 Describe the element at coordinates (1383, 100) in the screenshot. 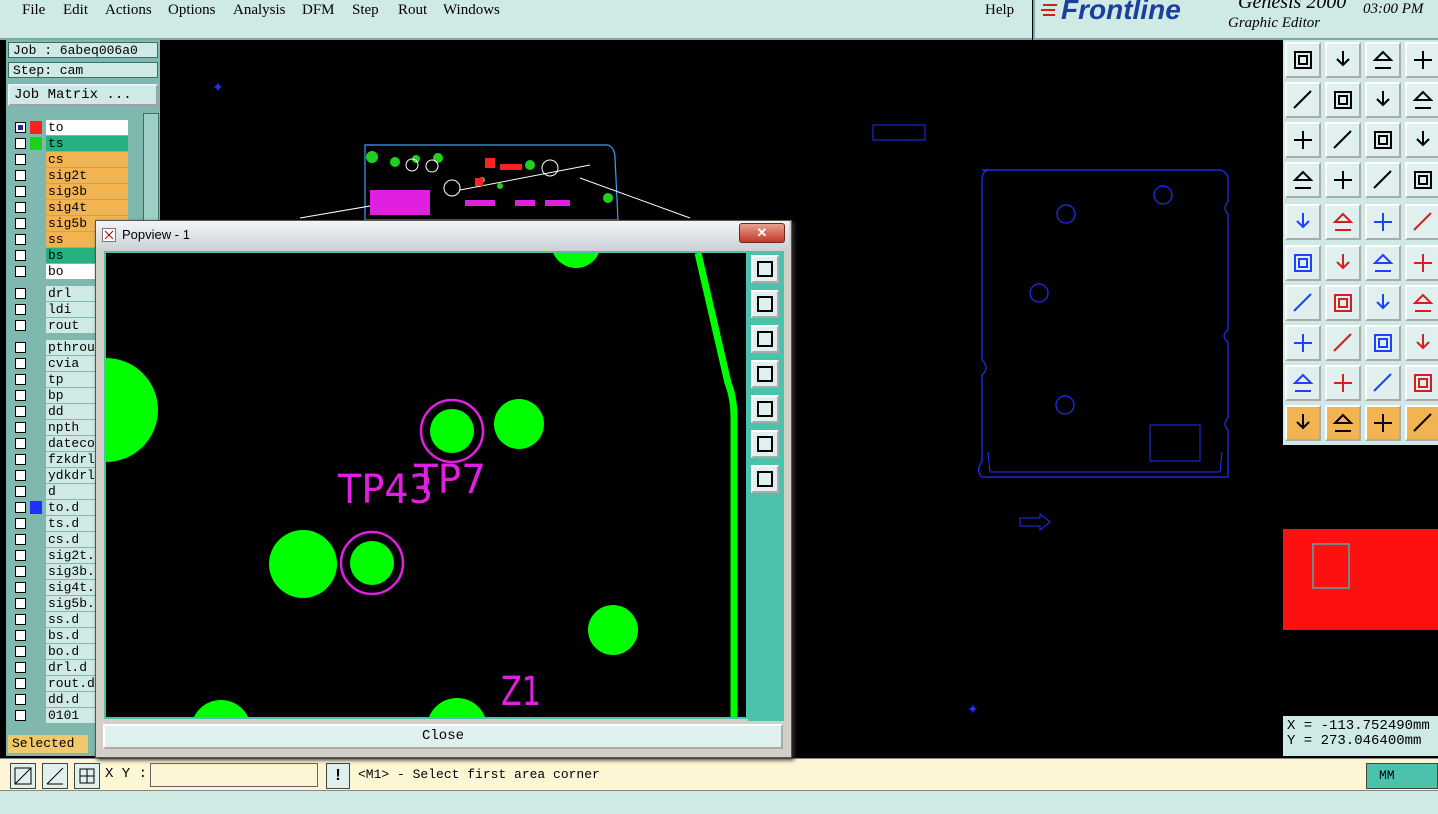

I see `fit-icon` at that location.